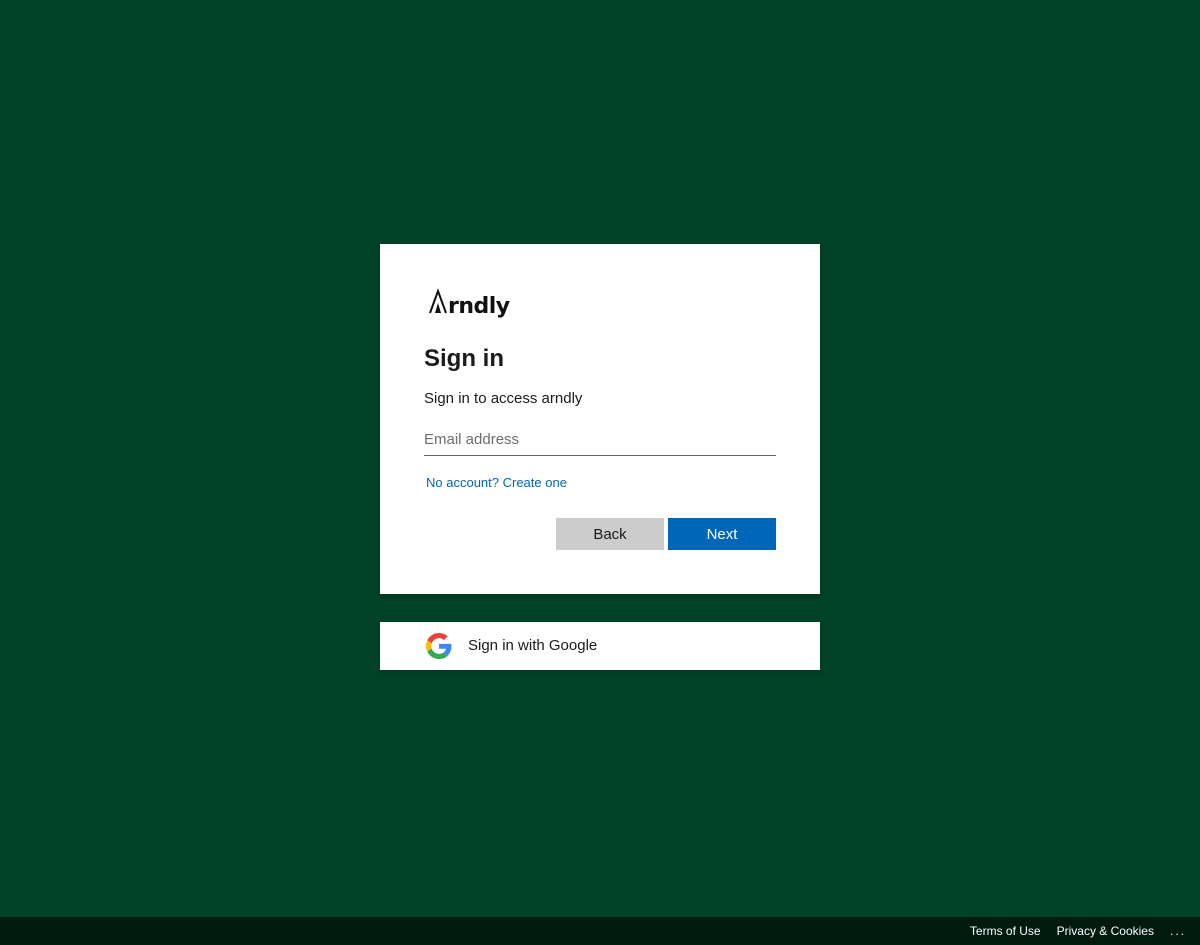 The height and width of the screenshot is (945, 1200). What do you see at coordinates (610, 534) in the screenshot?
I see `back-button: Back` at bounding box center [610, 534].